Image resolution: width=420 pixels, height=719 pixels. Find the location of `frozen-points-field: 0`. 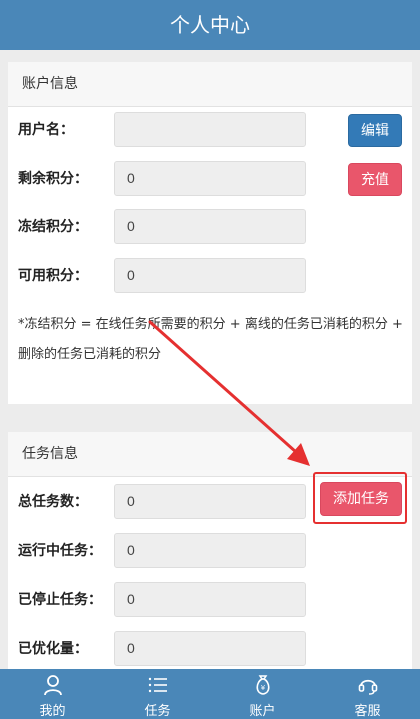

frozen-points-field: 0 is located at coordinates (210, 226).